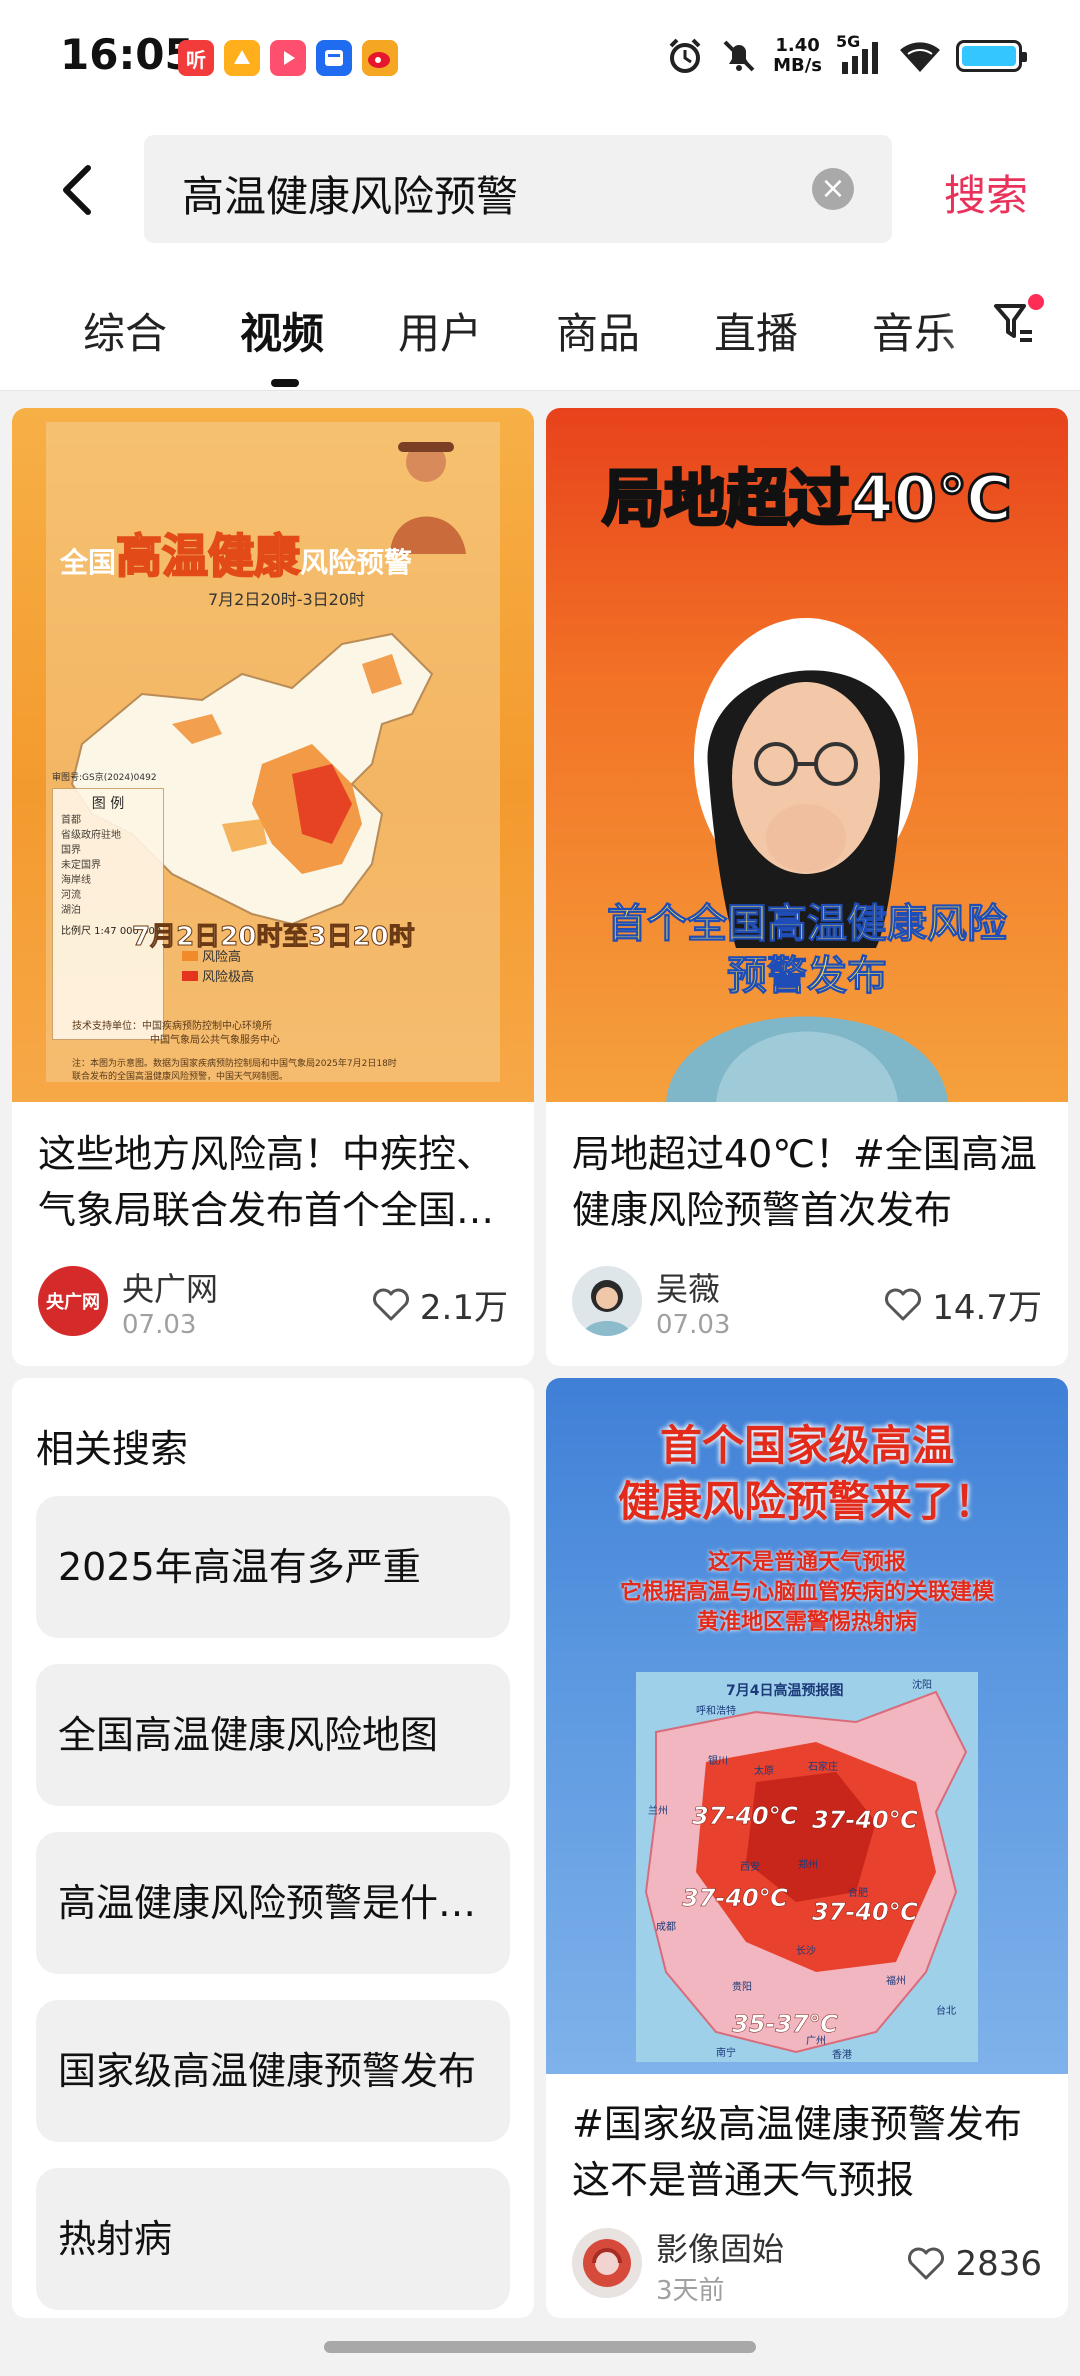 This screenshot has width=1080, height=2376. I want to click on net-speed: 1.40 MB/s, so click(797, 55).